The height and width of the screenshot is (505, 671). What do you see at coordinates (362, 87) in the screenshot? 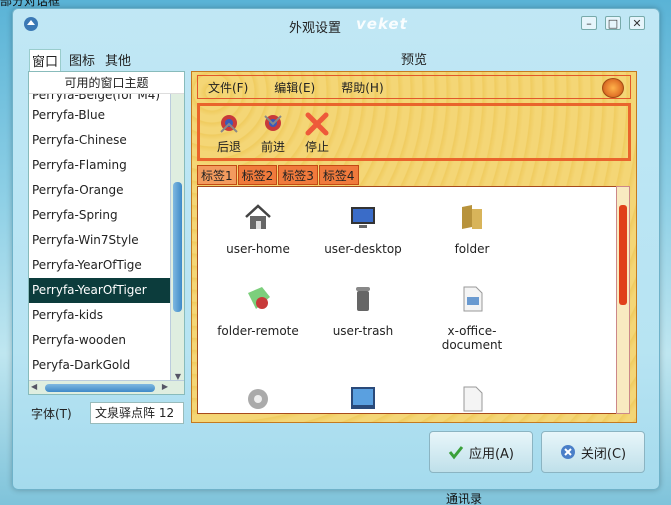
I see `preview-menu-help: 帮助(H)` at bounding box center [362, 87].